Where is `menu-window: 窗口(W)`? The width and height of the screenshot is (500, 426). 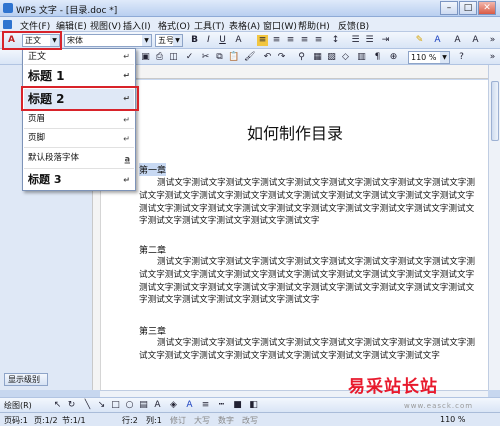
menu-window: 窗口(W) is located at coordinates (280, 25).